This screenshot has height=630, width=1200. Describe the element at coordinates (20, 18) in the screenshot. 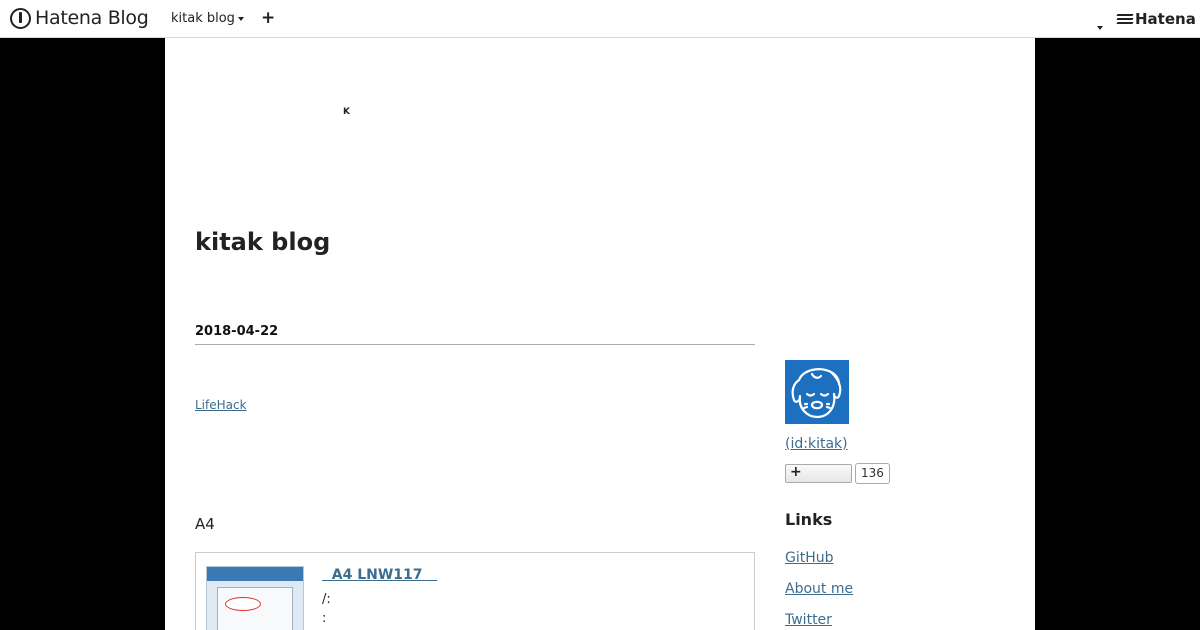

I see `hatena-logo-icon` at that location.